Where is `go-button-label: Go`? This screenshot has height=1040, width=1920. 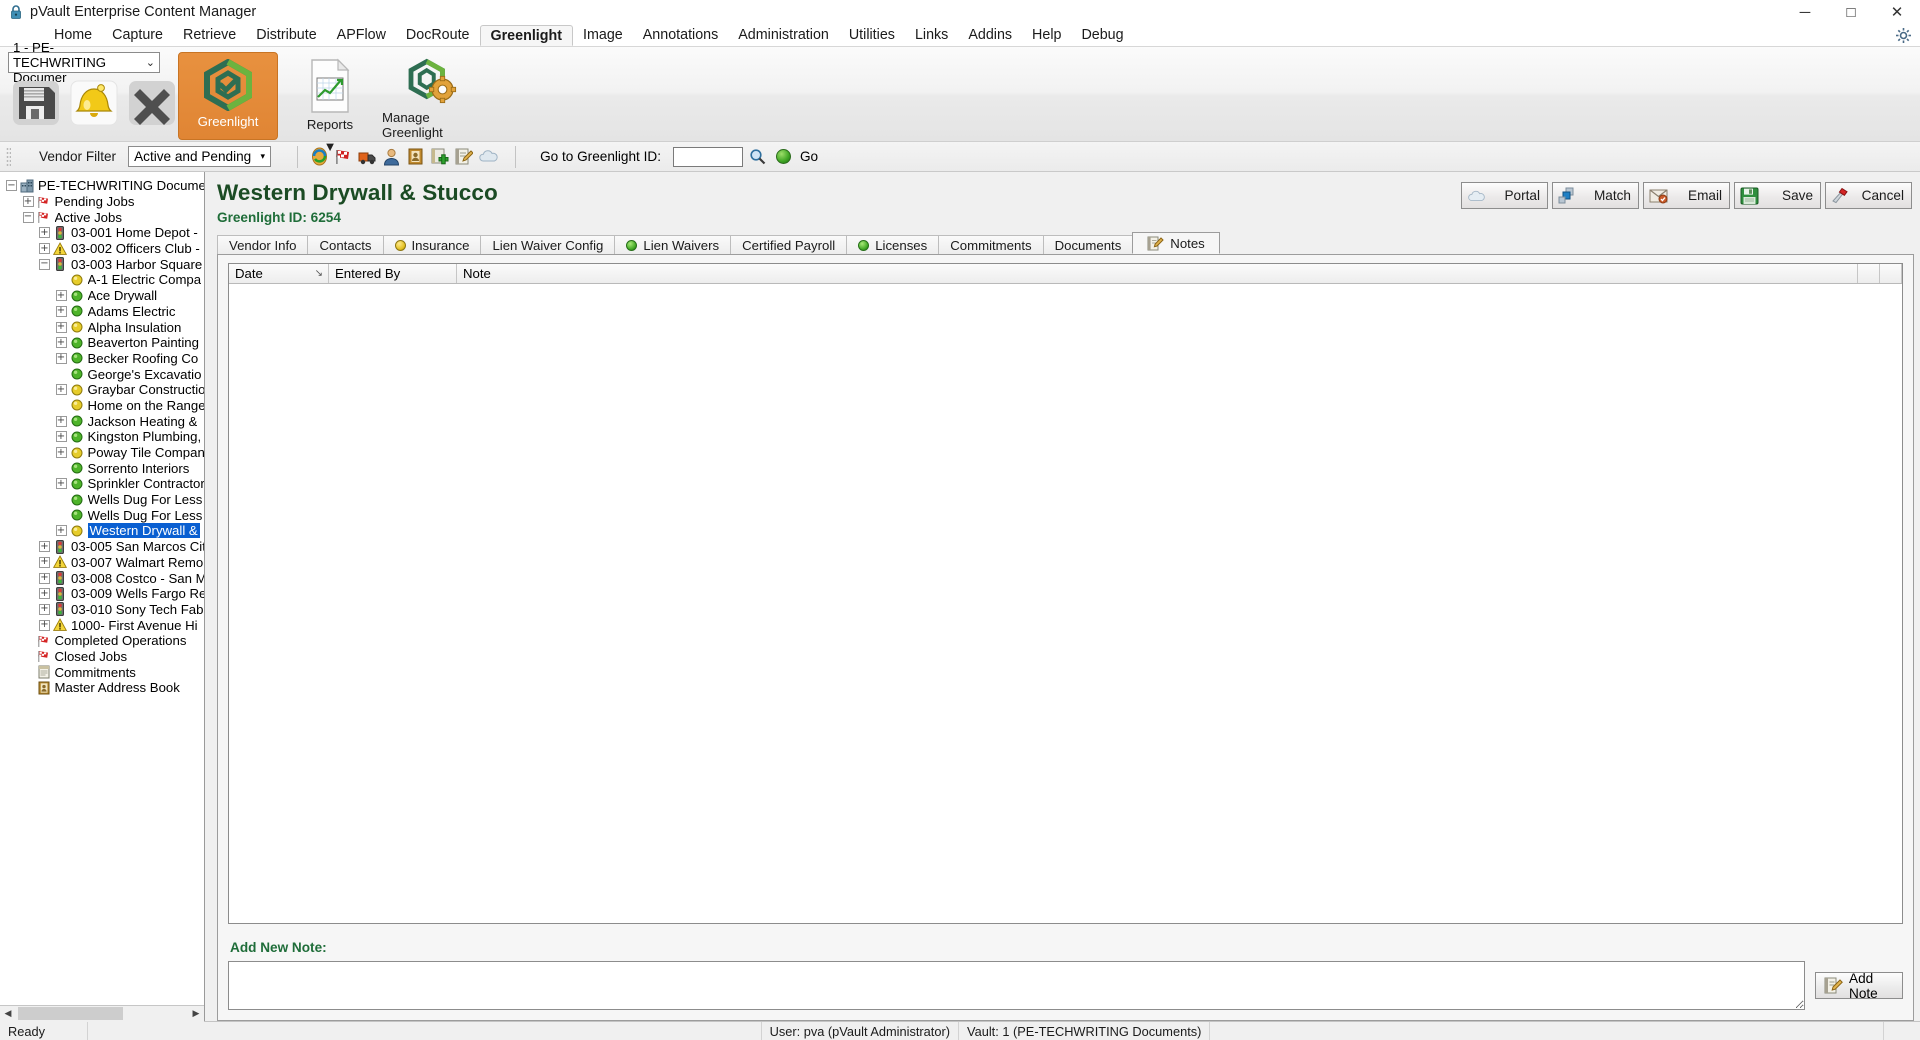 go-button-label: Go is located at coordinates (809, 156).